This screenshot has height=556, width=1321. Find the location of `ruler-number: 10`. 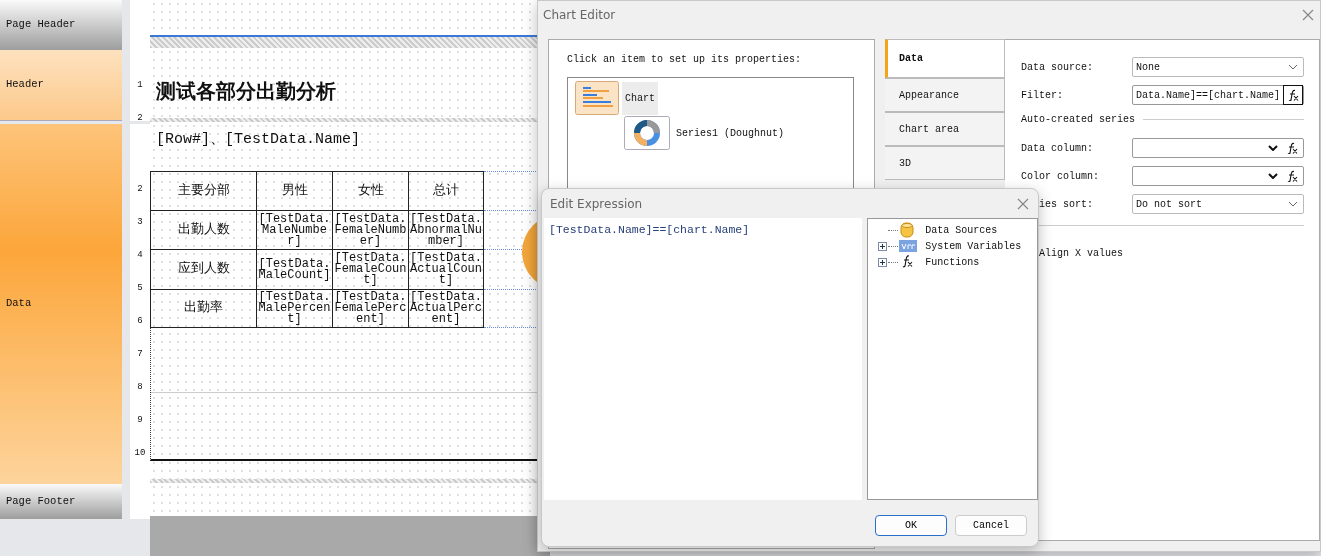

ruler-number: 10 is located at coordinates (140, 453).